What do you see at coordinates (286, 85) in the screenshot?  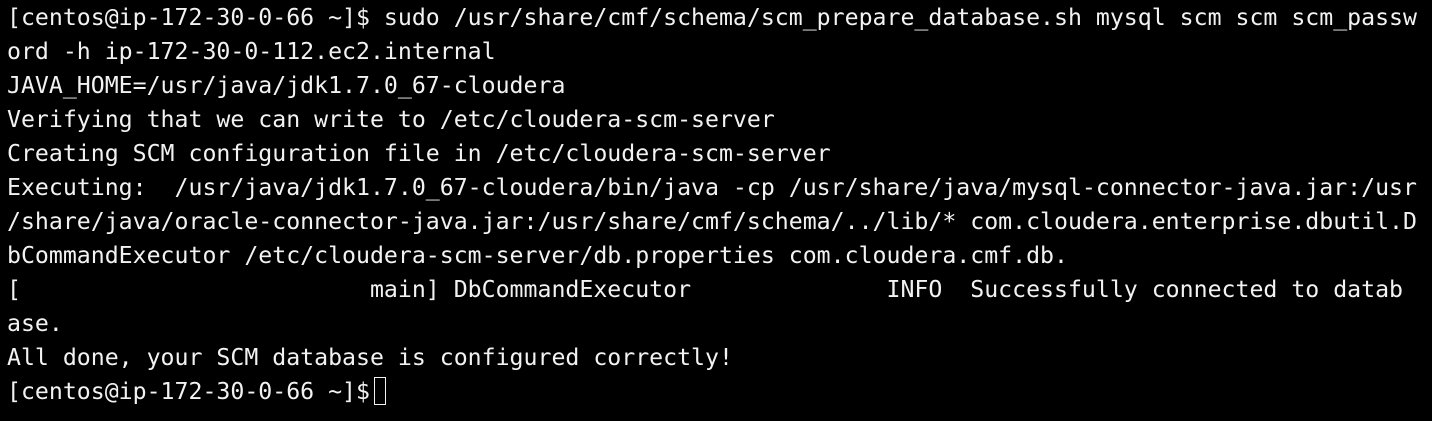 I see `output-line-3: JAVA_HOME=/usr/java/jdk1.7.0_67-cloudera` at bounding box center [286, 85].